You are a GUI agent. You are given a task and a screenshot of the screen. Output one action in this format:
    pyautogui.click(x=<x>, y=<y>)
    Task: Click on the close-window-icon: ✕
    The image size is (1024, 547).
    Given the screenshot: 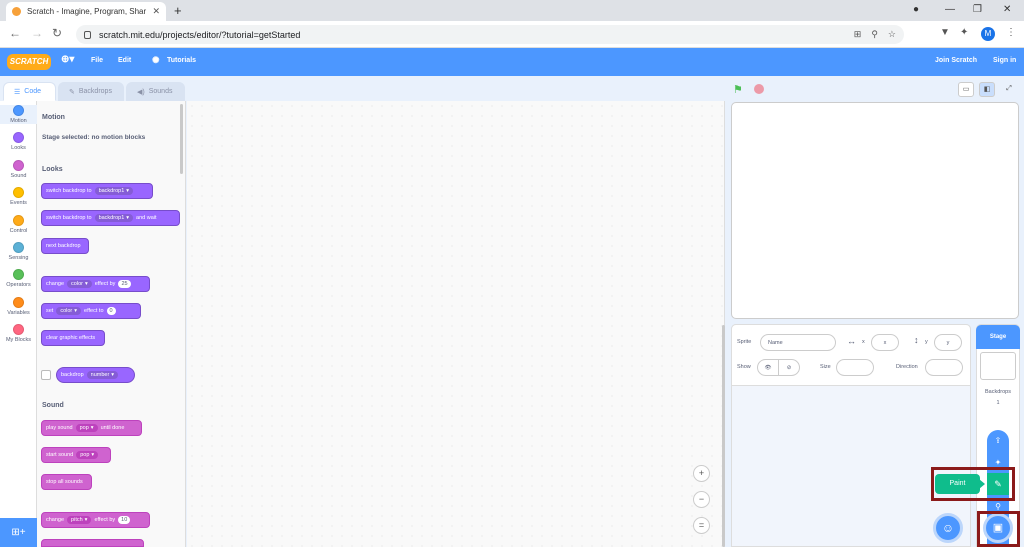 What is the action you would take?
    pyautogui.click(x=1007, y=9)
    